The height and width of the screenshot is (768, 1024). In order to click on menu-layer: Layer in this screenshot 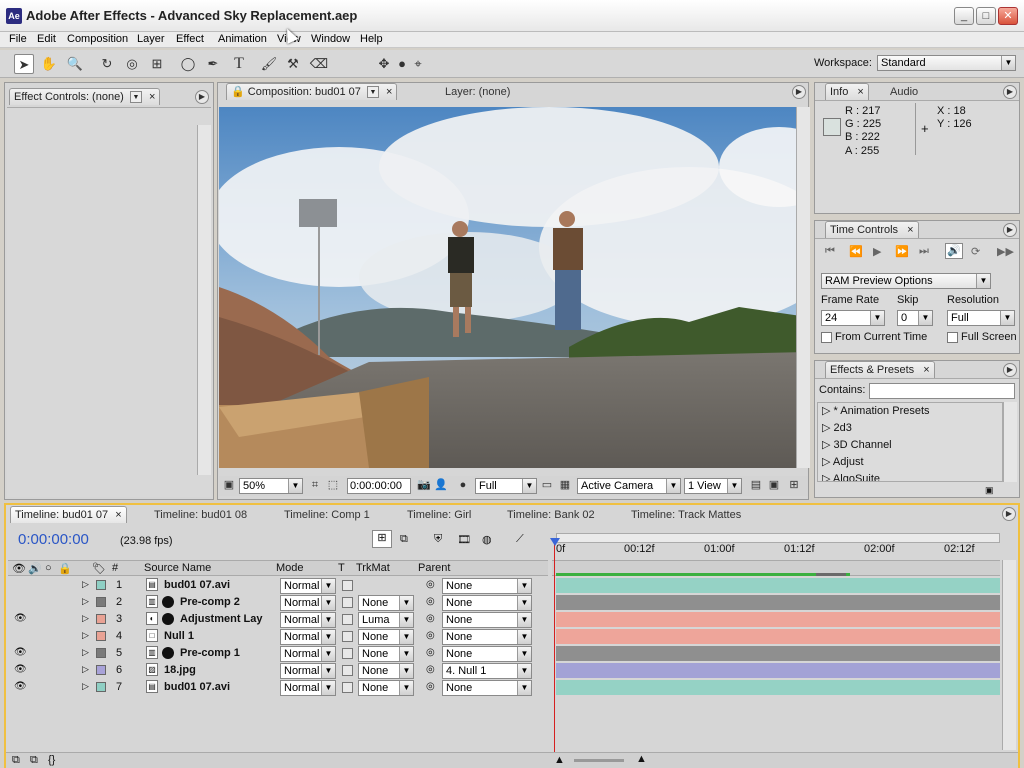, I will do `click(151, 39)`.